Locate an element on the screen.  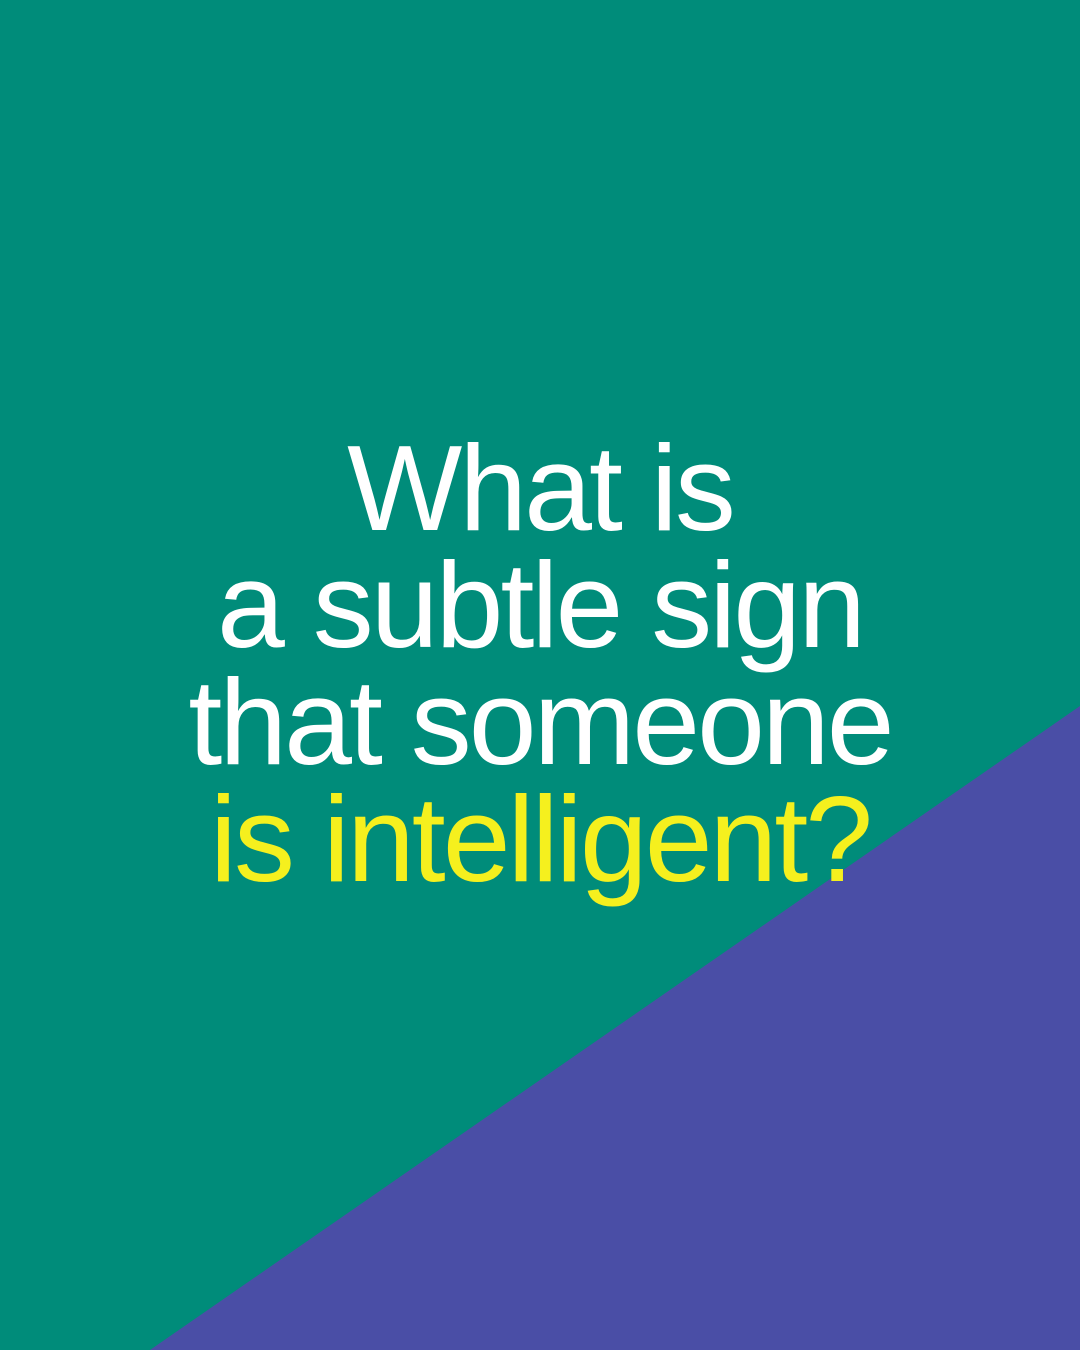
headline-line-3: that someone is located at coordinates (541, 722).